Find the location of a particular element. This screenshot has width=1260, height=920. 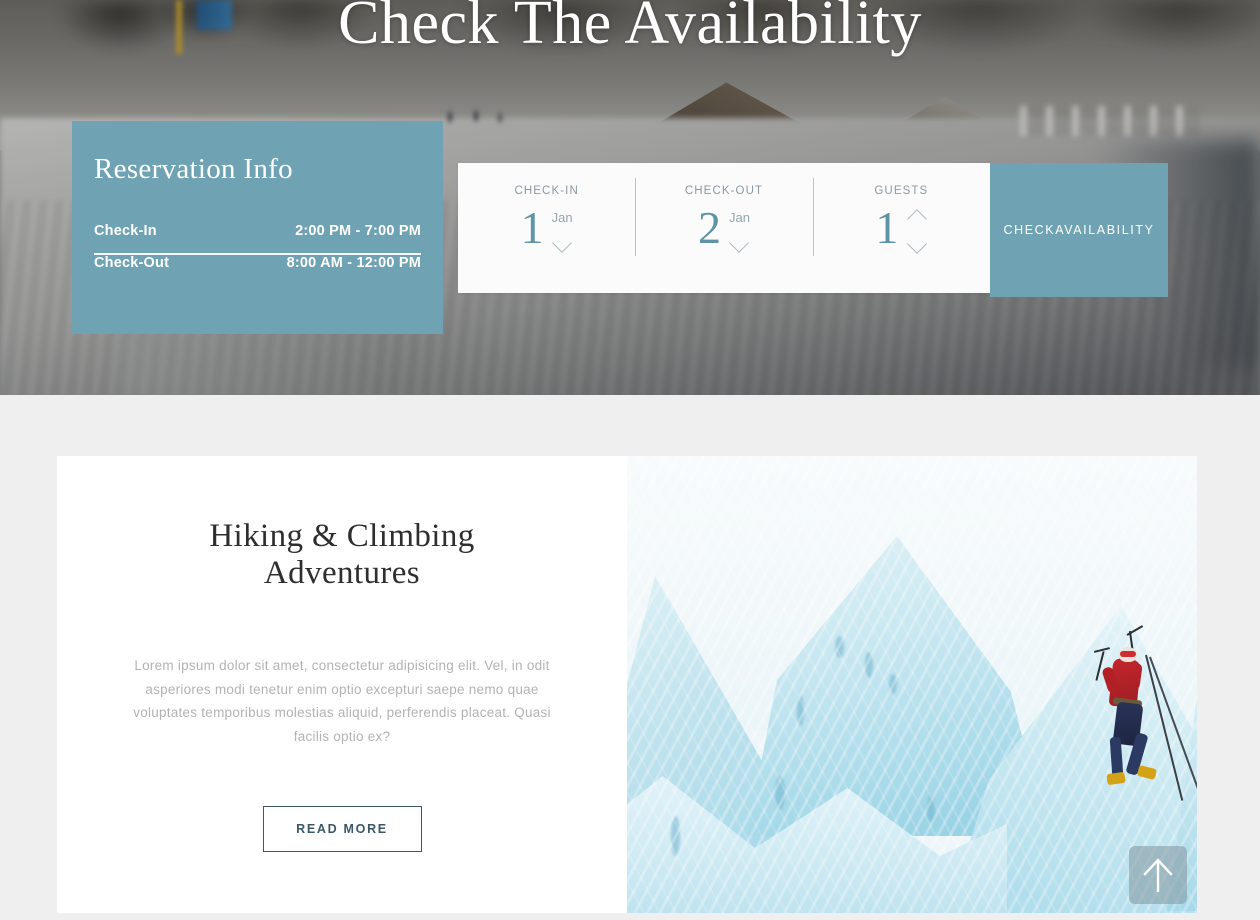

check-in-label: CHECK-IN is located at coordinates (546, 191).